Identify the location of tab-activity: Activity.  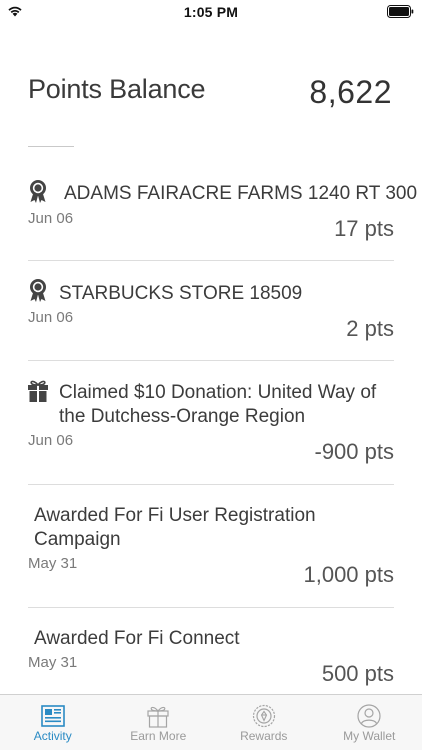
(53, 722).